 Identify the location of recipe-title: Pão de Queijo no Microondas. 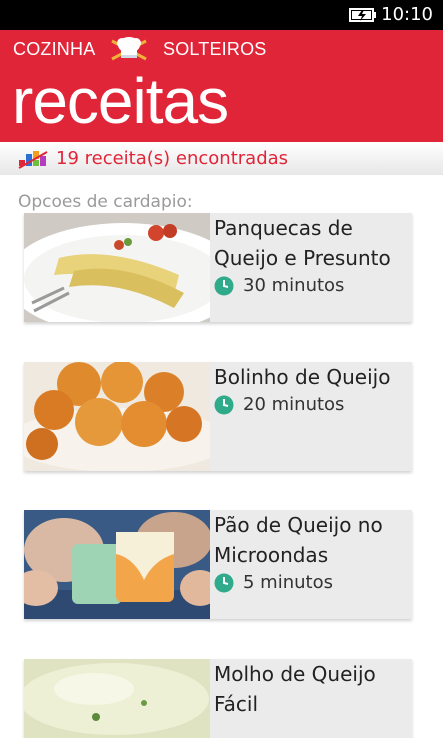
(298, 540).